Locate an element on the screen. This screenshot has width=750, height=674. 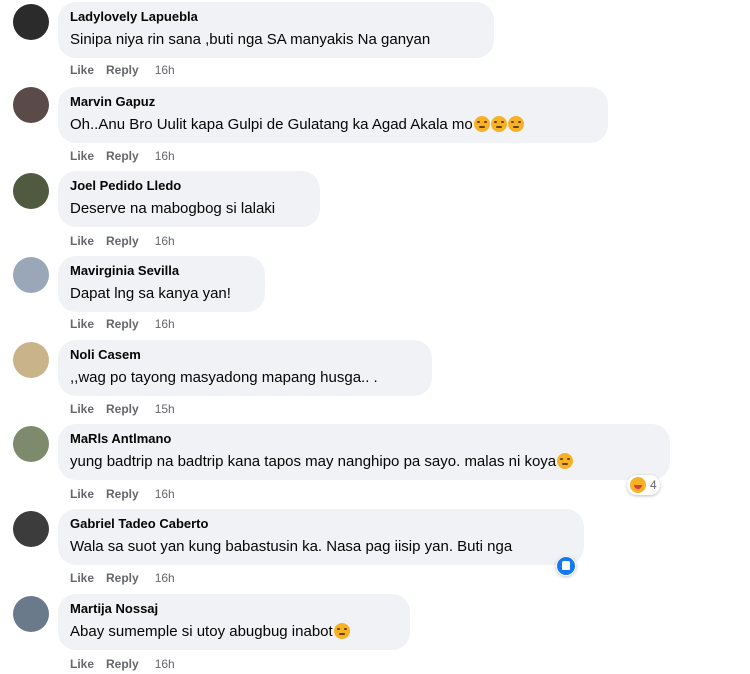
commenter-name: Ladylovely Lapuebla is located at coordinates (276, 17).